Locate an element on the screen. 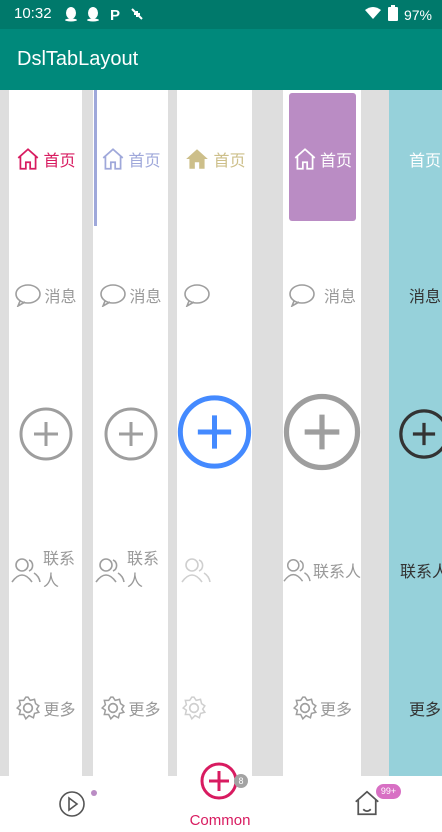 The image size is (442, 832). tab-message is located at coordinates (214, 295).